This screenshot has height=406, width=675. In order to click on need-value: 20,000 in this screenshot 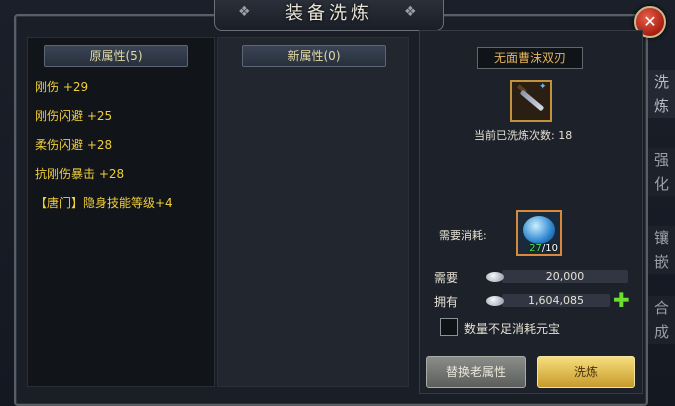, I will do `click(565, 276)`.